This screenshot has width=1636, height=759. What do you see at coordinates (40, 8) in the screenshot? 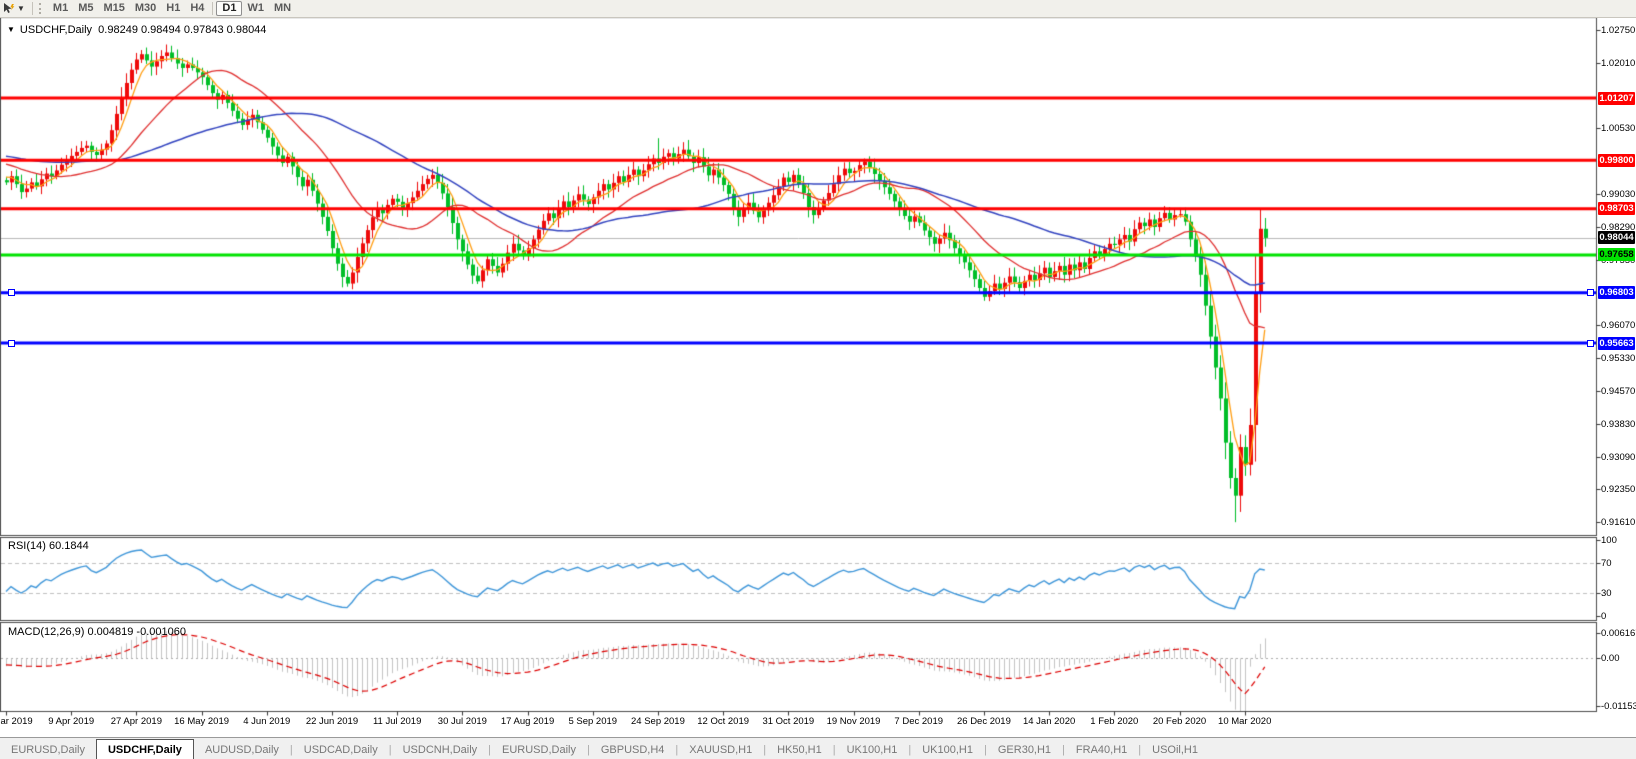
I see `toolbar-grip` at bounding box center [40, 8].